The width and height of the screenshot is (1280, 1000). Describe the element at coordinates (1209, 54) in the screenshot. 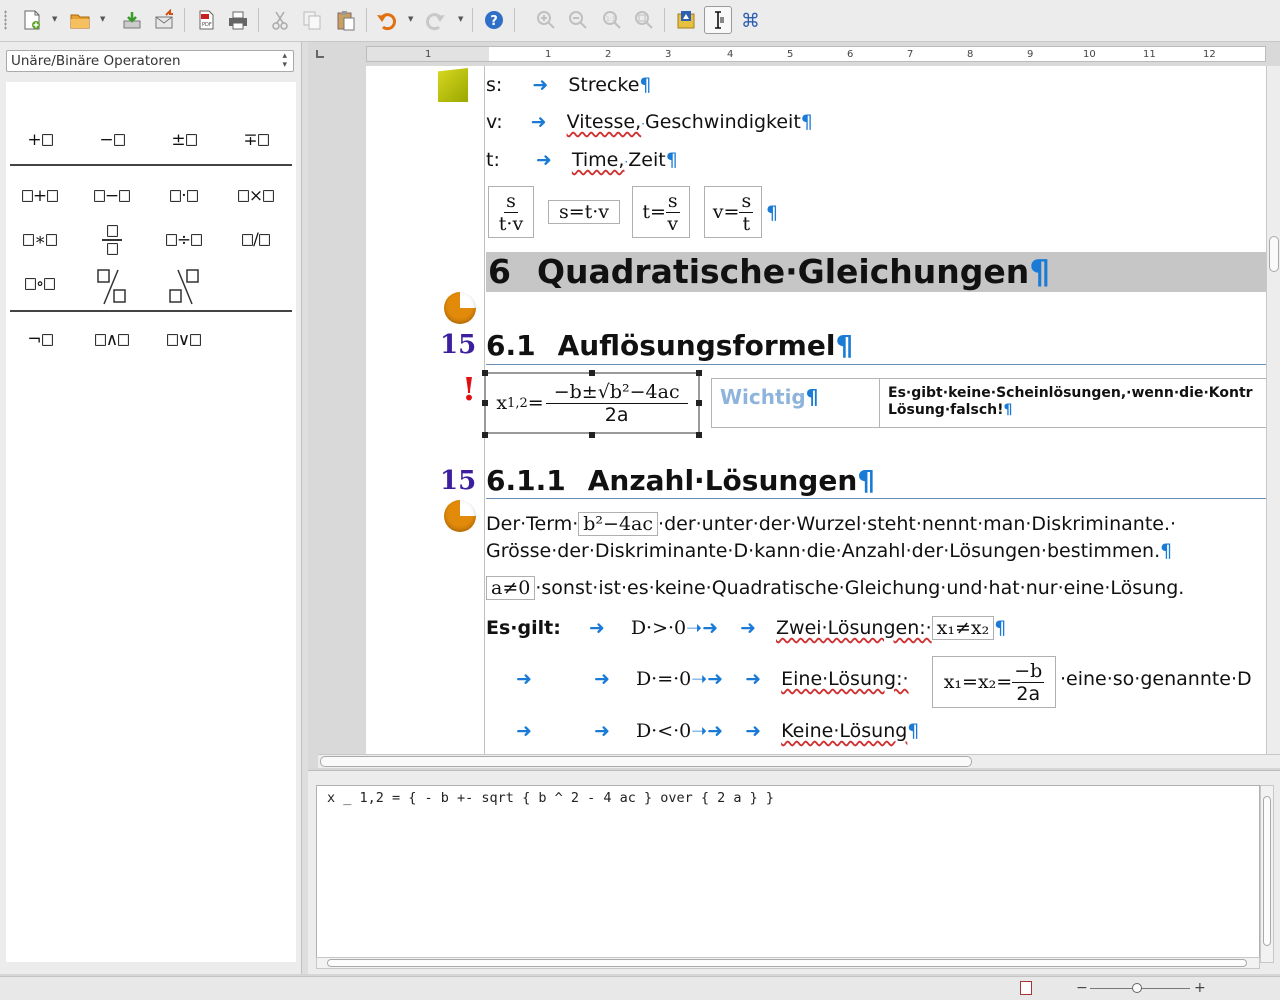

I see `ruler-label: 12` at that location.